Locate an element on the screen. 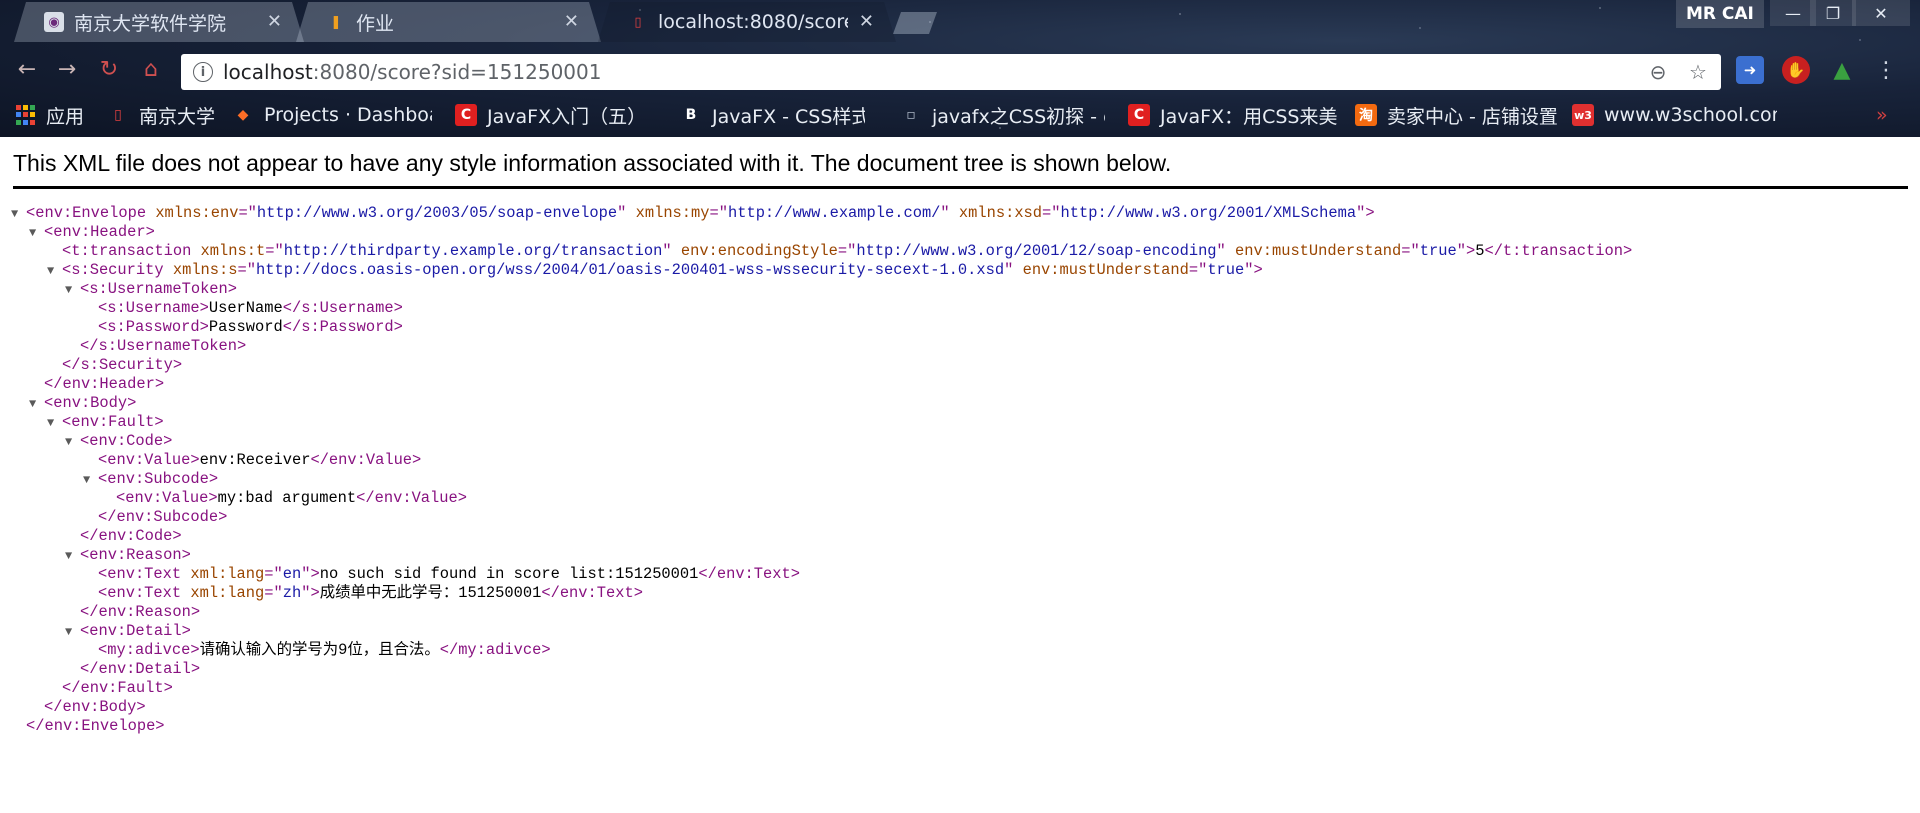  xml-line: ▼ <env:Detail> is located at coordinates (821, 631).